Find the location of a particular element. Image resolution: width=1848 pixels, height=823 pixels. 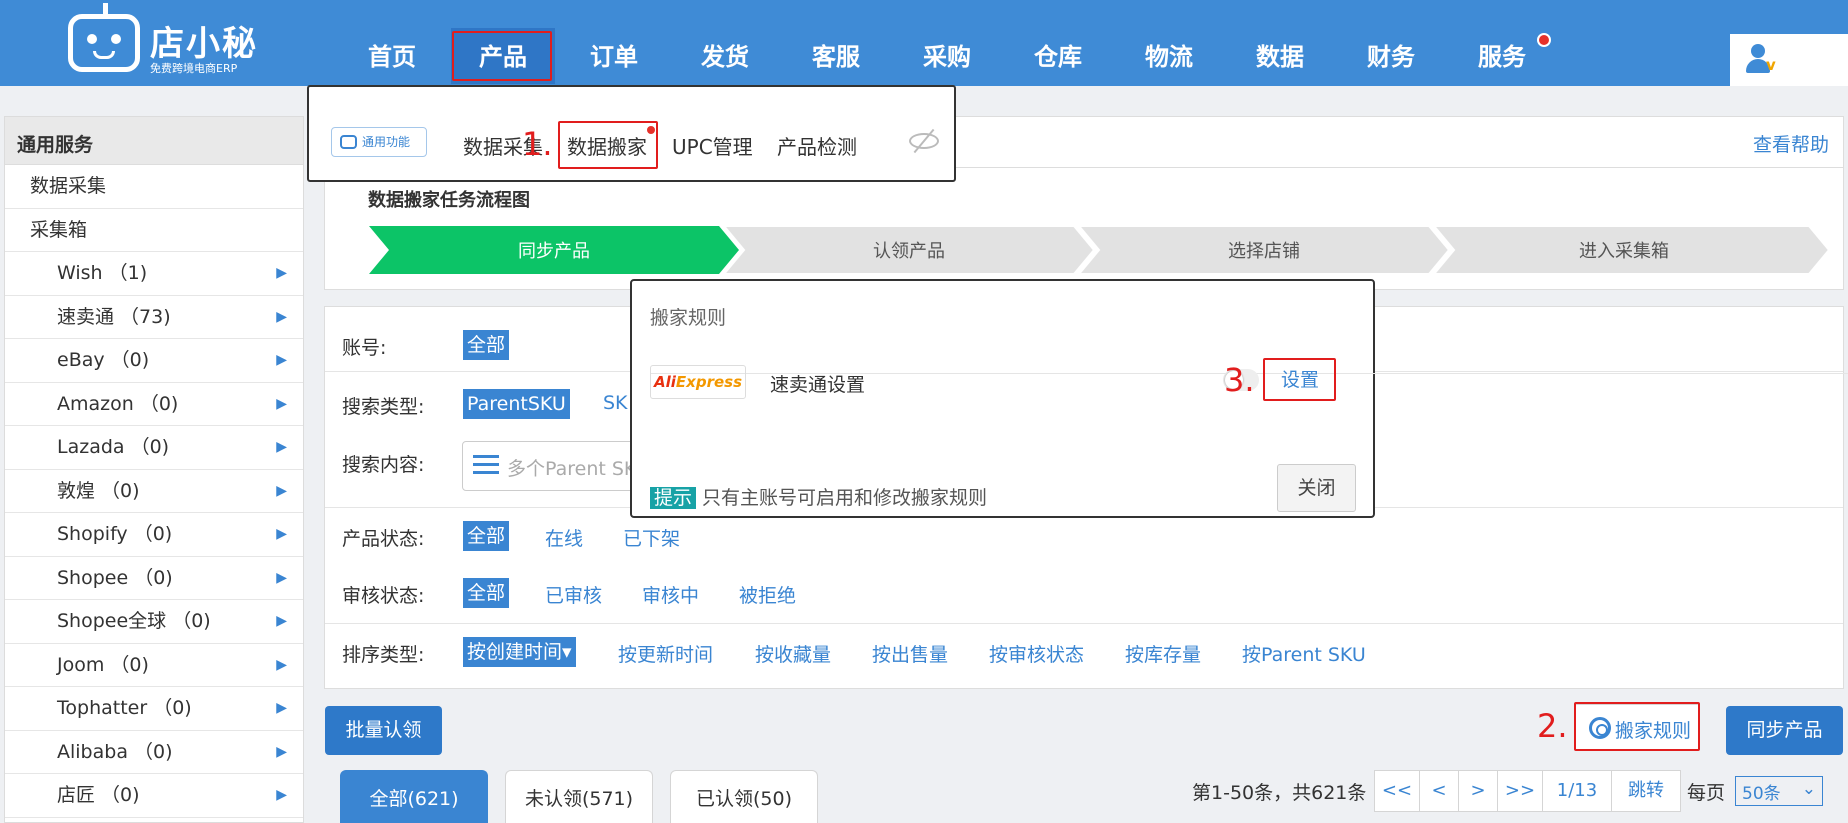

tab-claimed: 已认领(50) is located at coordinates (744, 796).